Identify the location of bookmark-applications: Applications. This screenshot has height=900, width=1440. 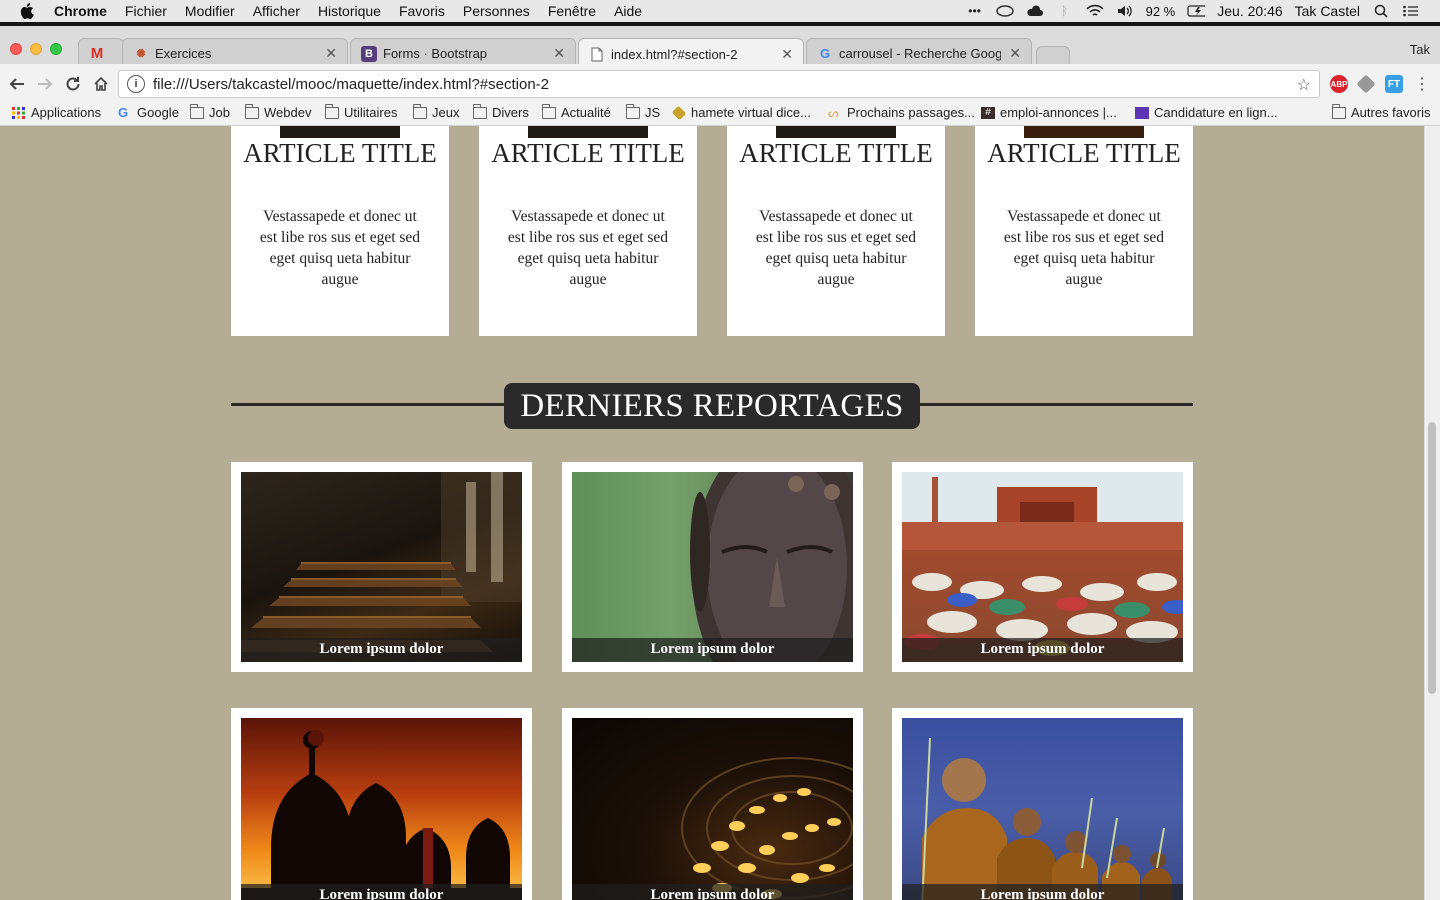
(56, 112).